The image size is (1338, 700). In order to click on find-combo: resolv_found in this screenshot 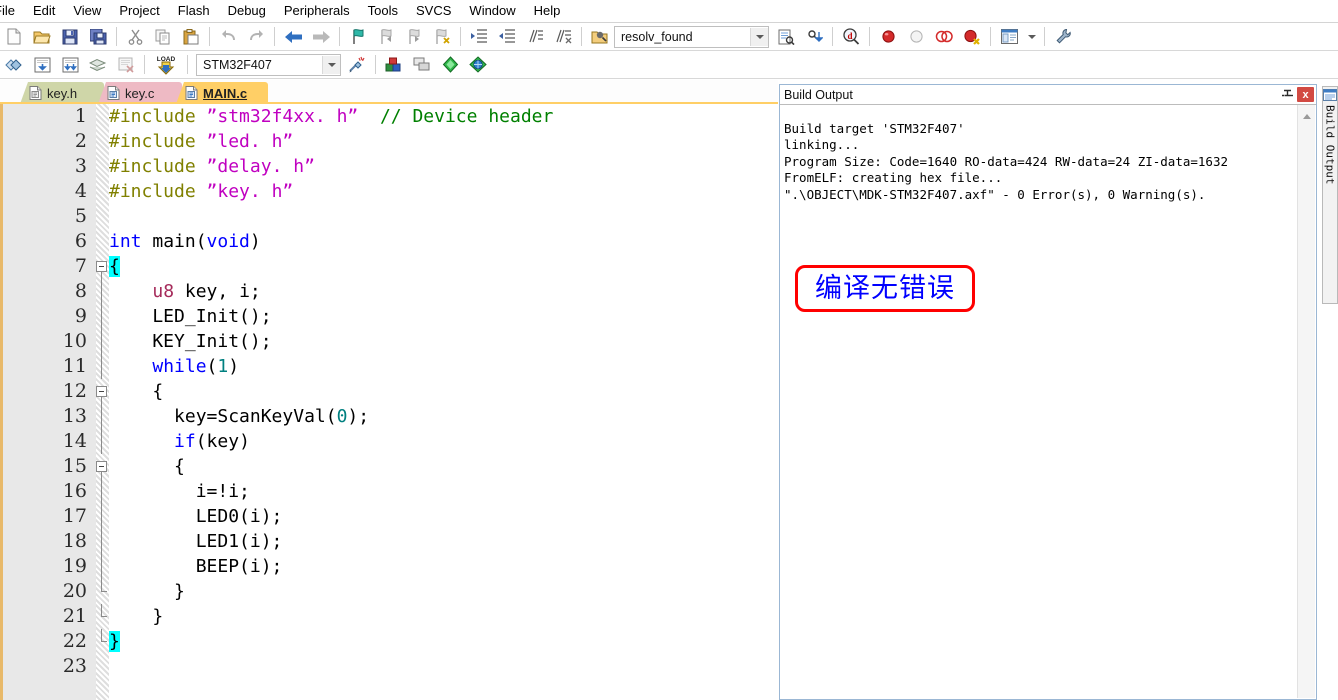, I will do `click(691, 36)`.